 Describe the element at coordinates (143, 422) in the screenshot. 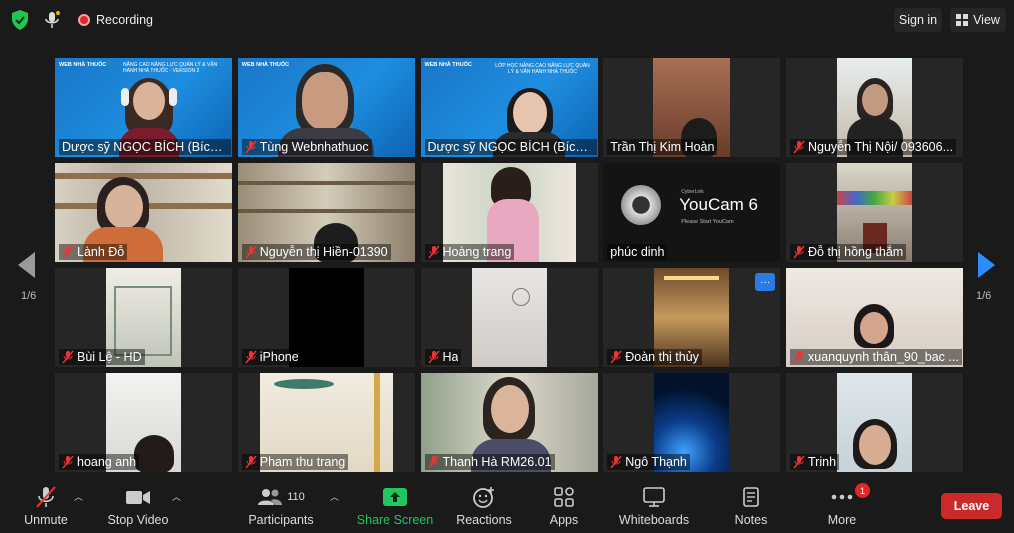

I see `participant-tile: hoang anh` at that location.